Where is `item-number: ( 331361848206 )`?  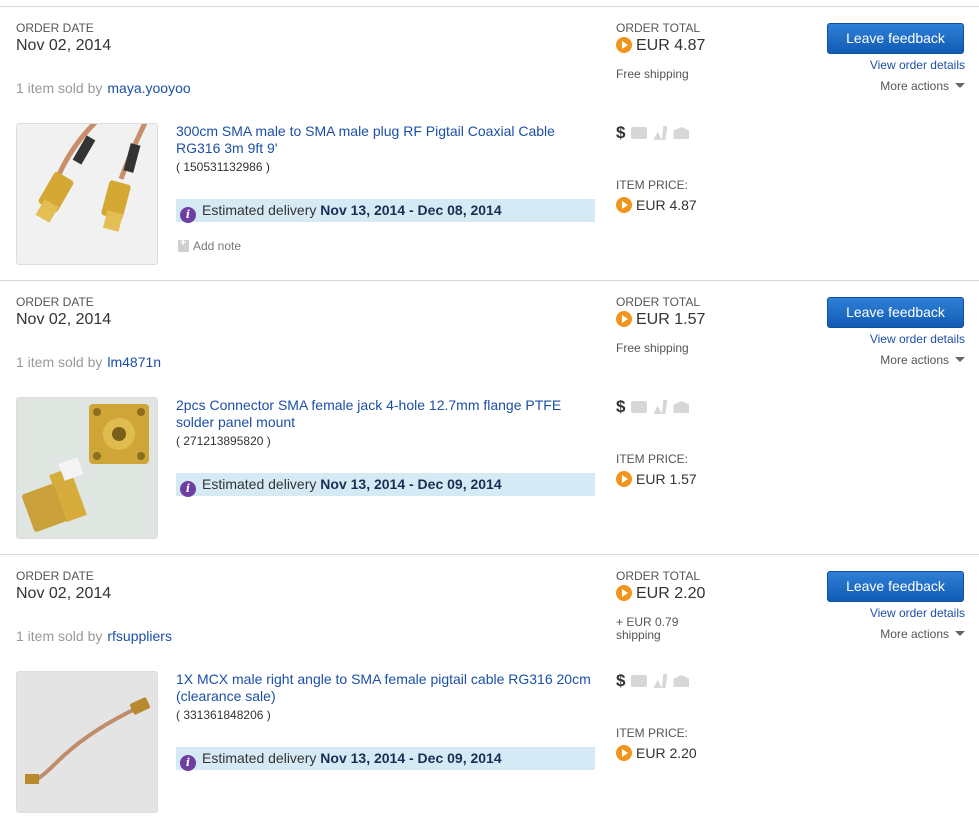 item-number: ( 331361848206 ) is located at coordinates (223, 715).